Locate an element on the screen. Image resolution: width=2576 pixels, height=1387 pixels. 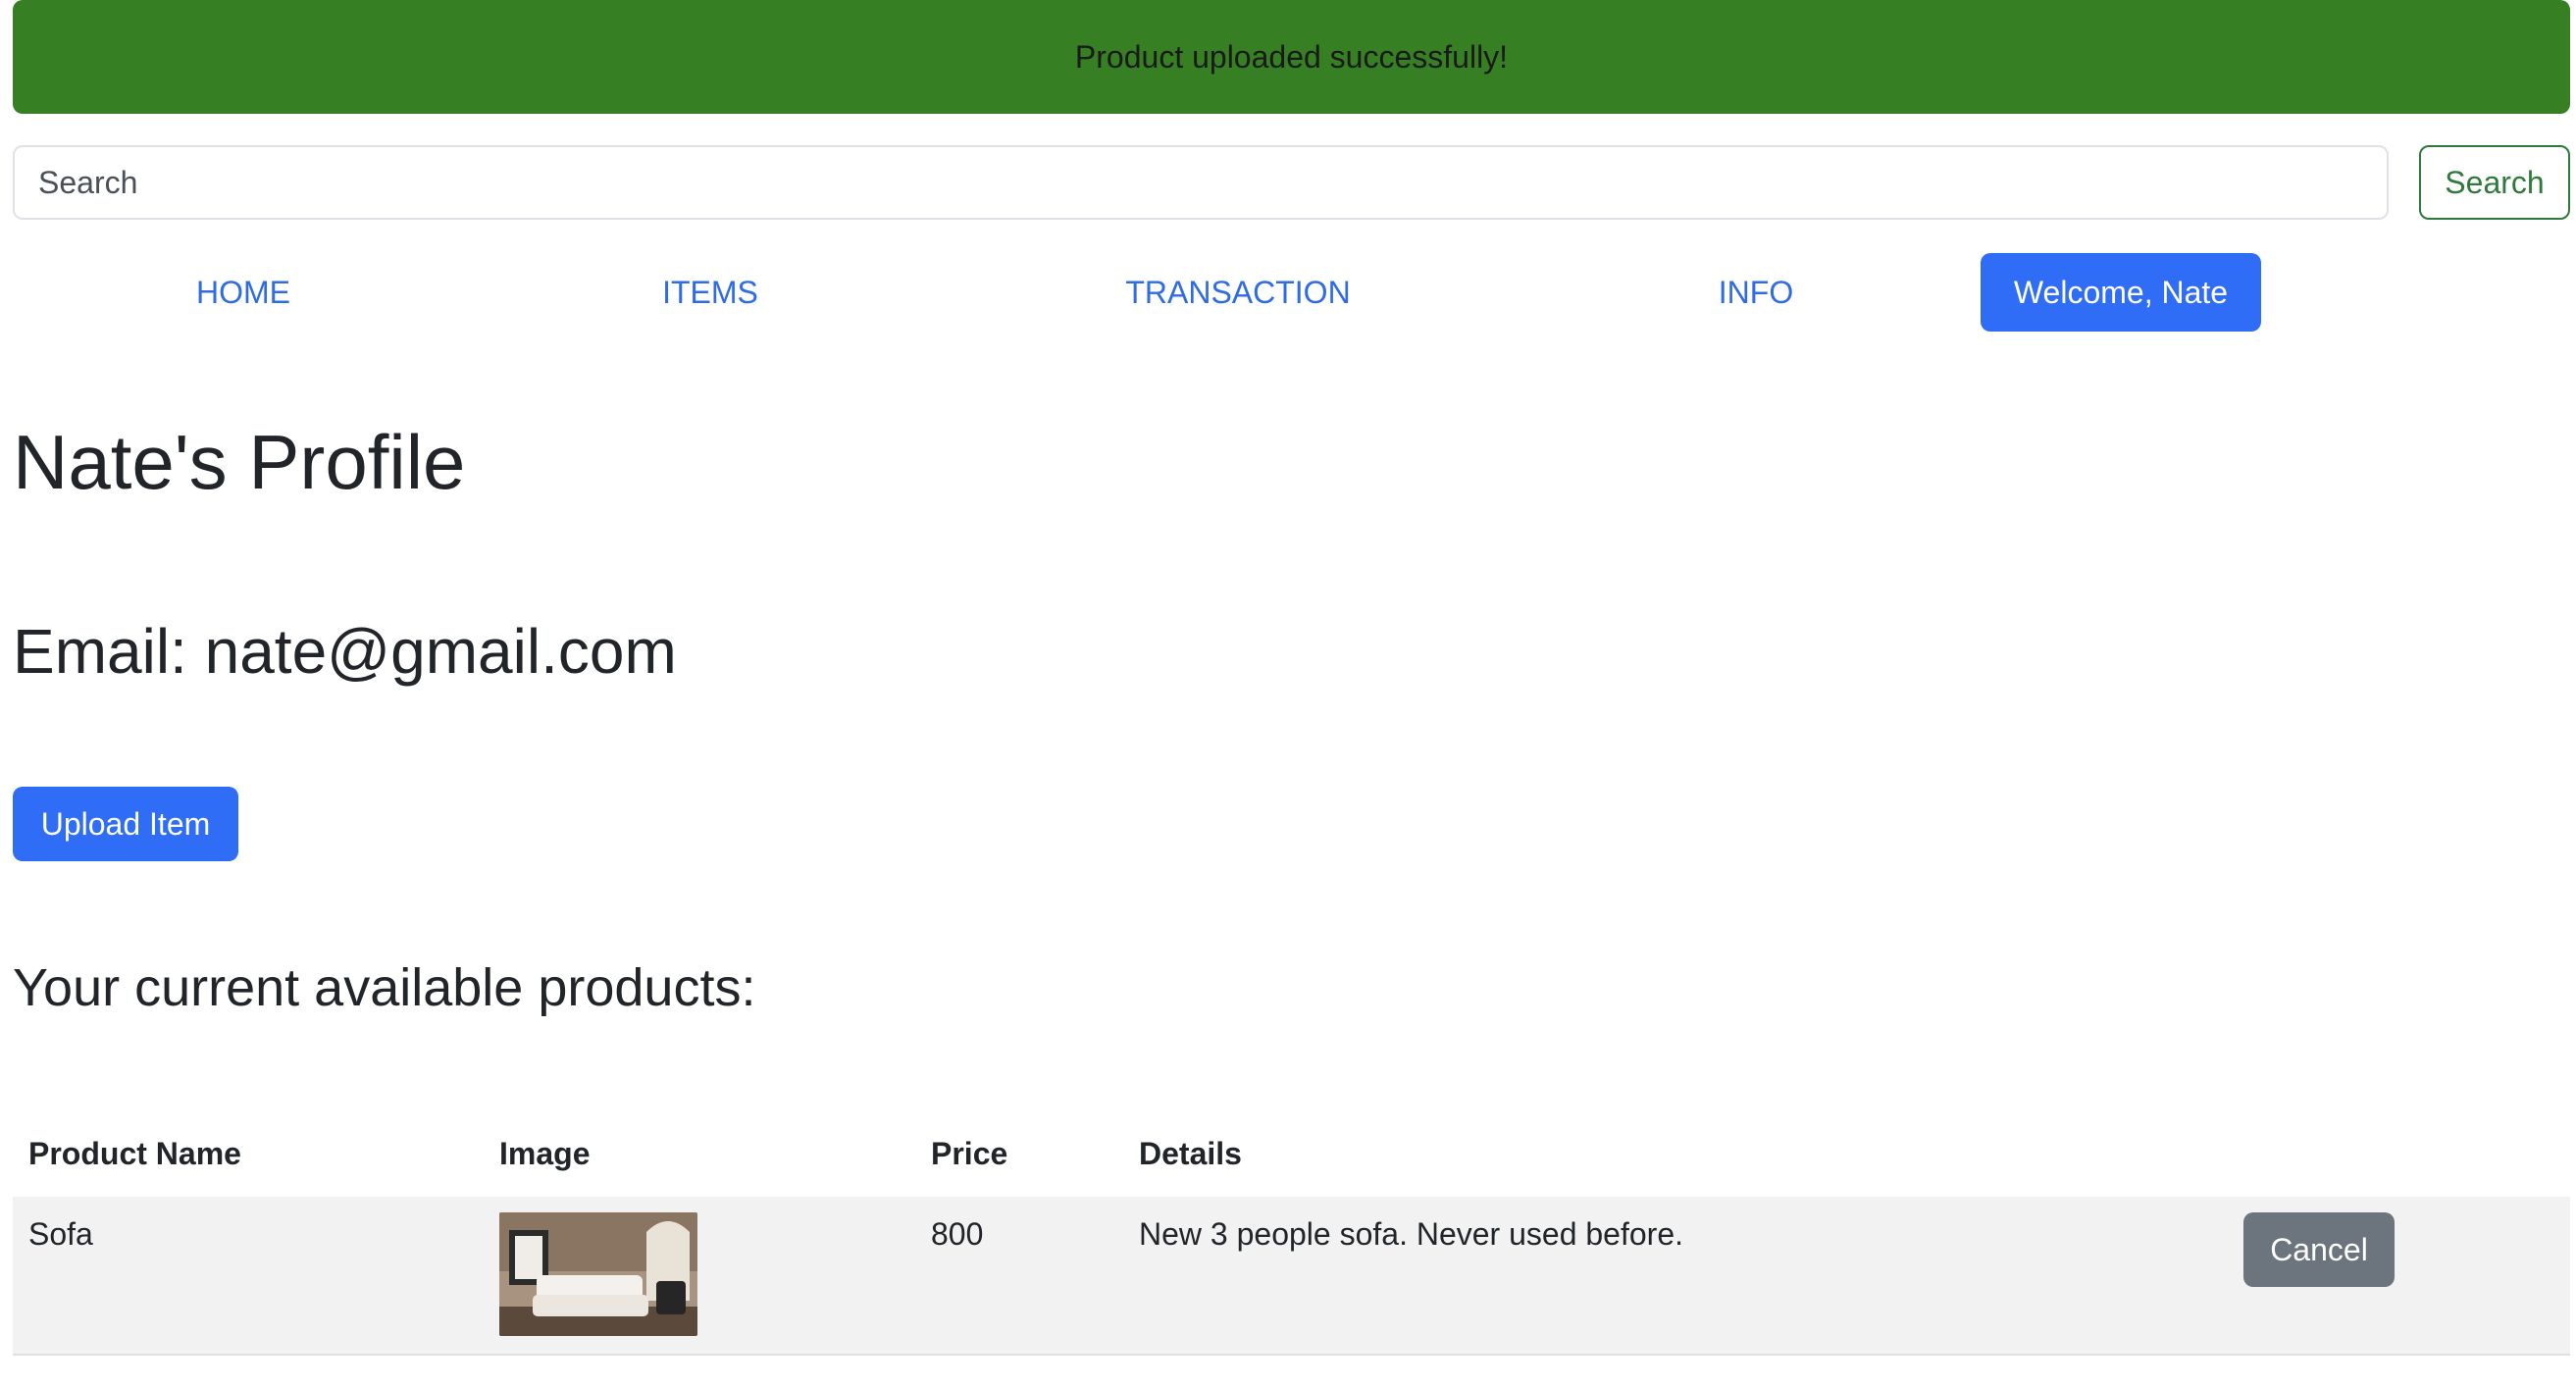
column-header-details: Details is located at coordinates (1190, 1153).